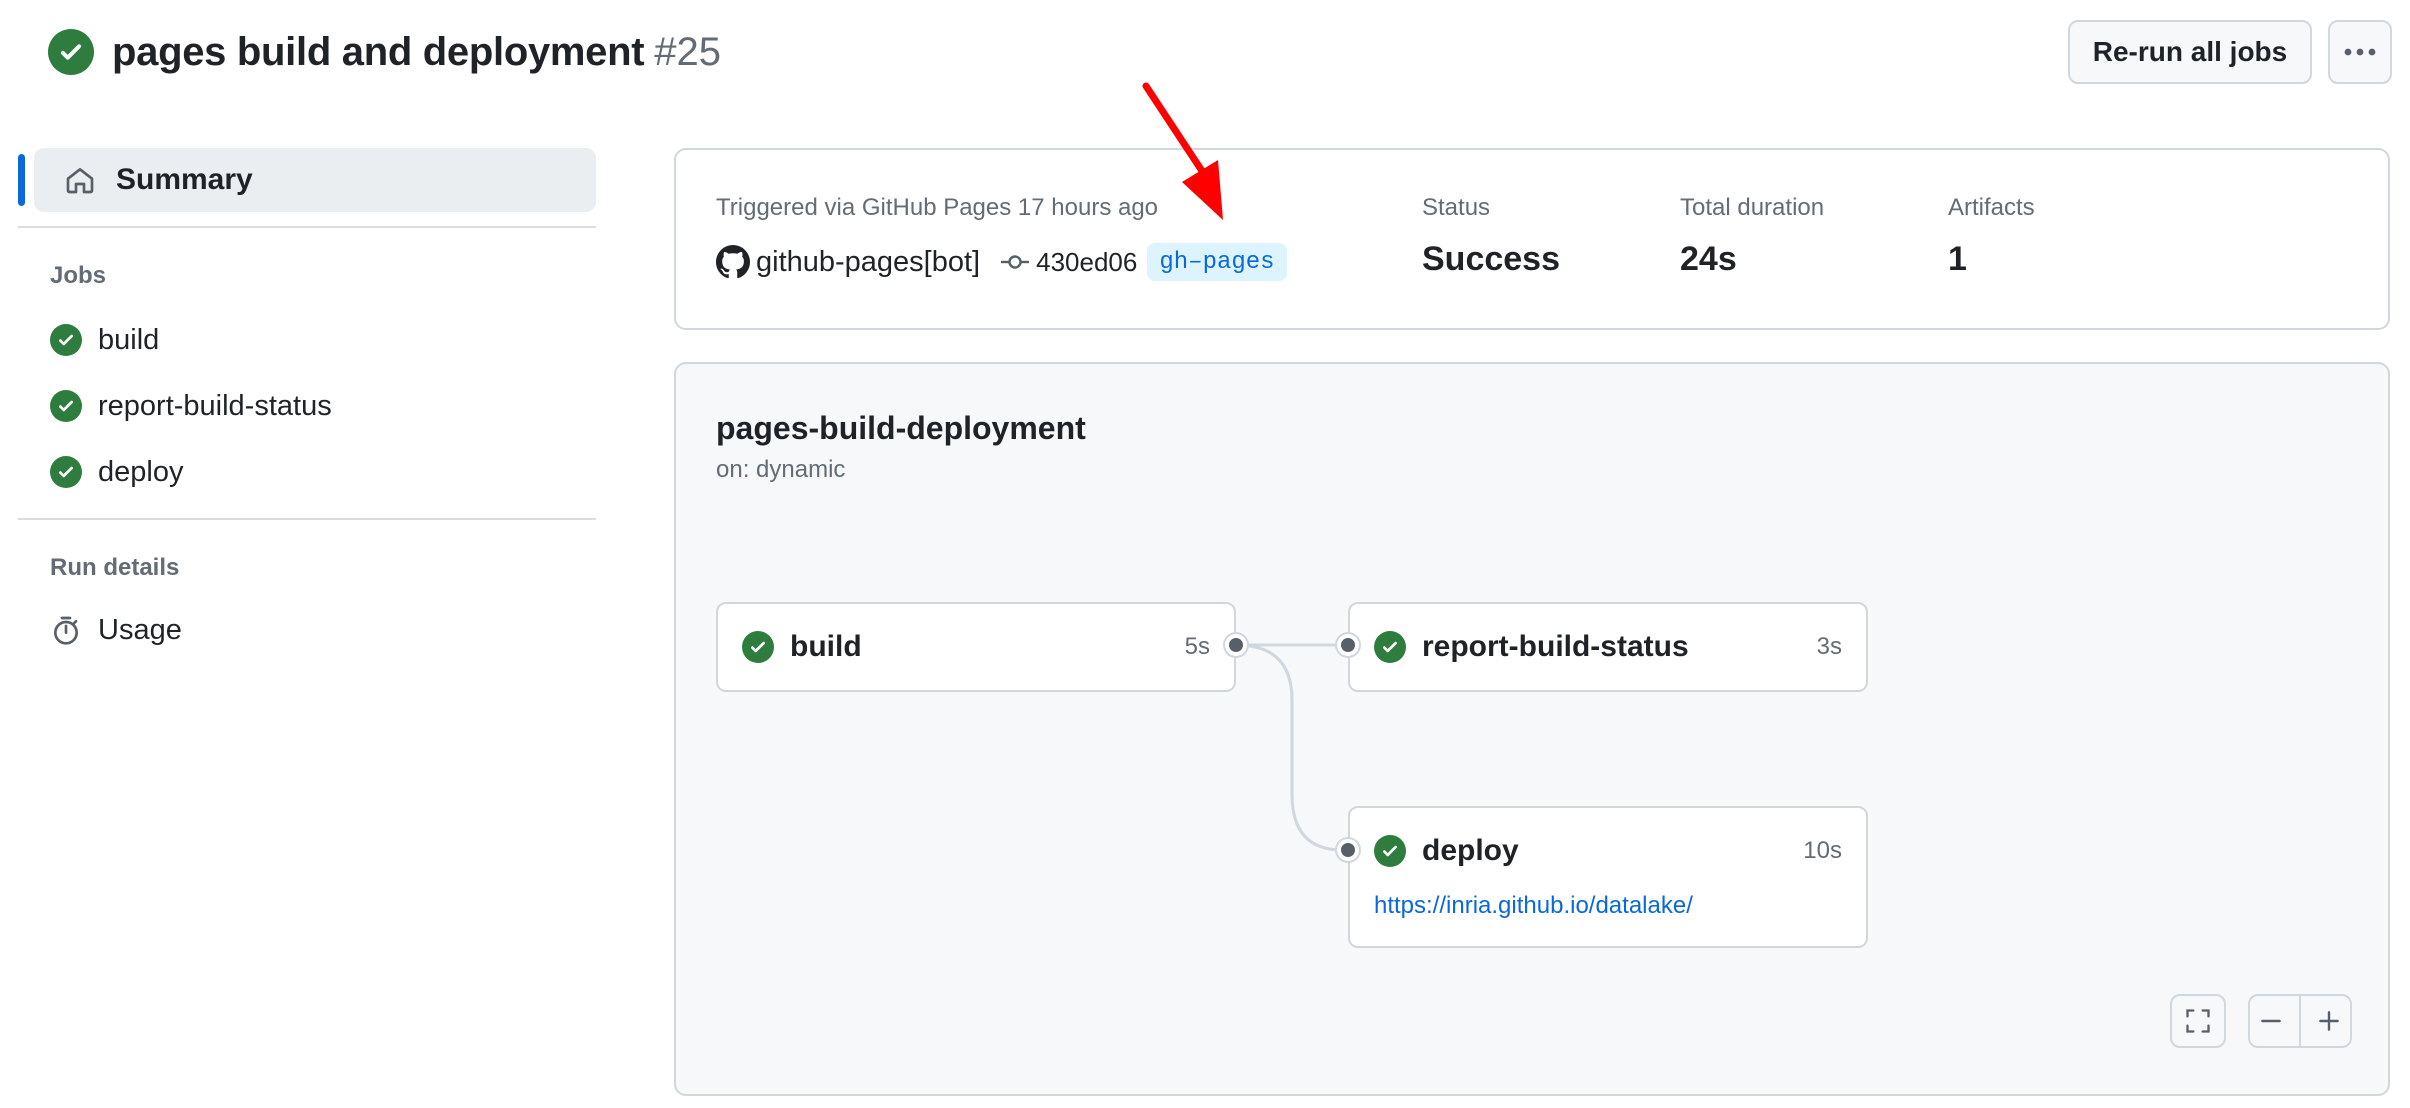 This screenshot has width=2410, height=1108. Describe the element at coordinates (1348, 645) in the screenshot. I see `report-input-connector-dot` at that location.